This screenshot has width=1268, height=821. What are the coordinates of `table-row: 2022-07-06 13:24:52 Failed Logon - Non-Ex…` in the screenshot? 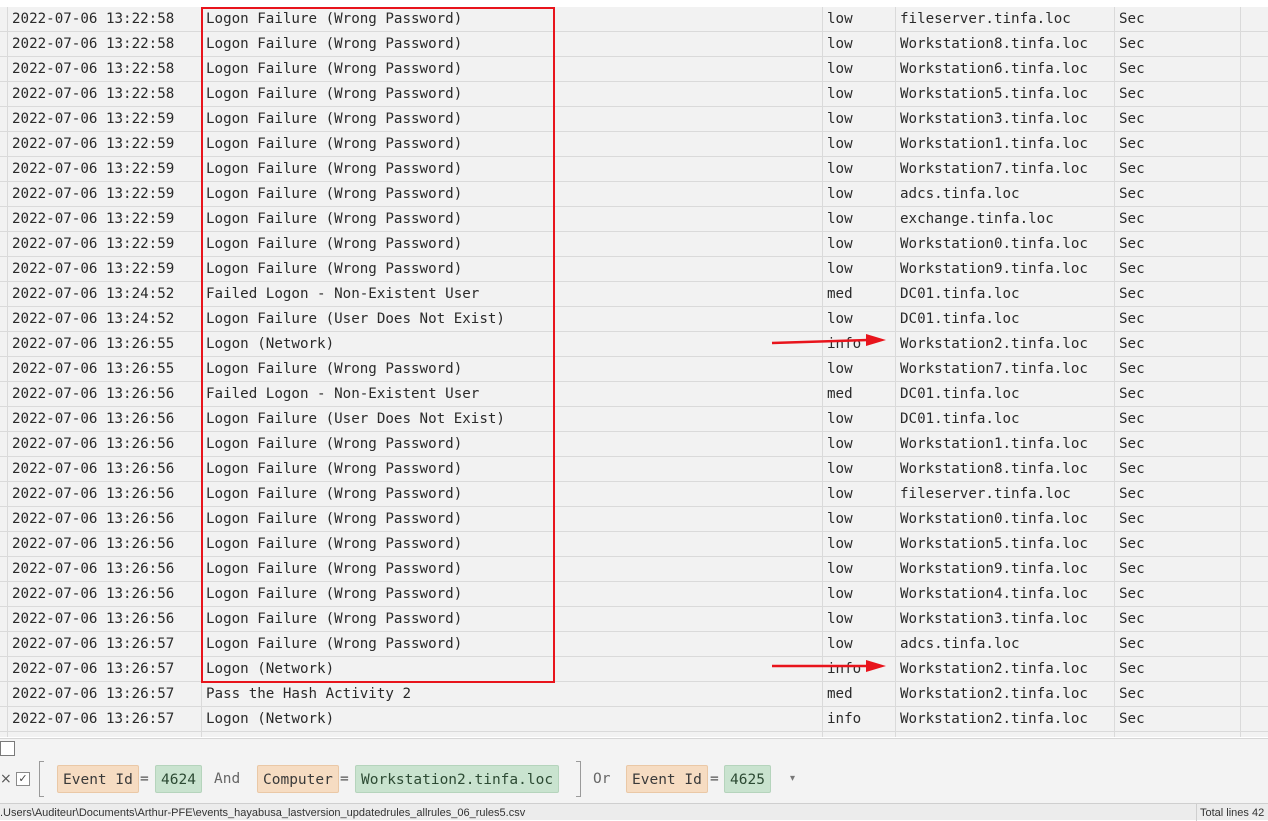 It's located at (634, 294).